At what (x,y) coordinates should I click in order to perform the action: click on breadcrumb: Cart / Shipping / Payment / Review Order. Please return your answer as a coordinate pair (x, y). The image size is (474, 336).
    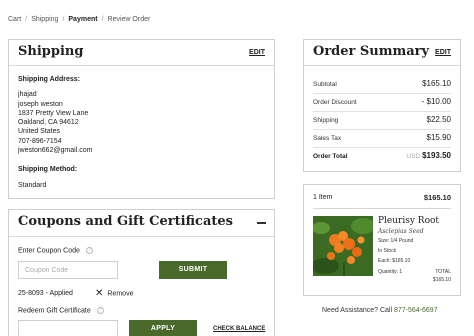
    Looking at the image, I should click on (79, 19).